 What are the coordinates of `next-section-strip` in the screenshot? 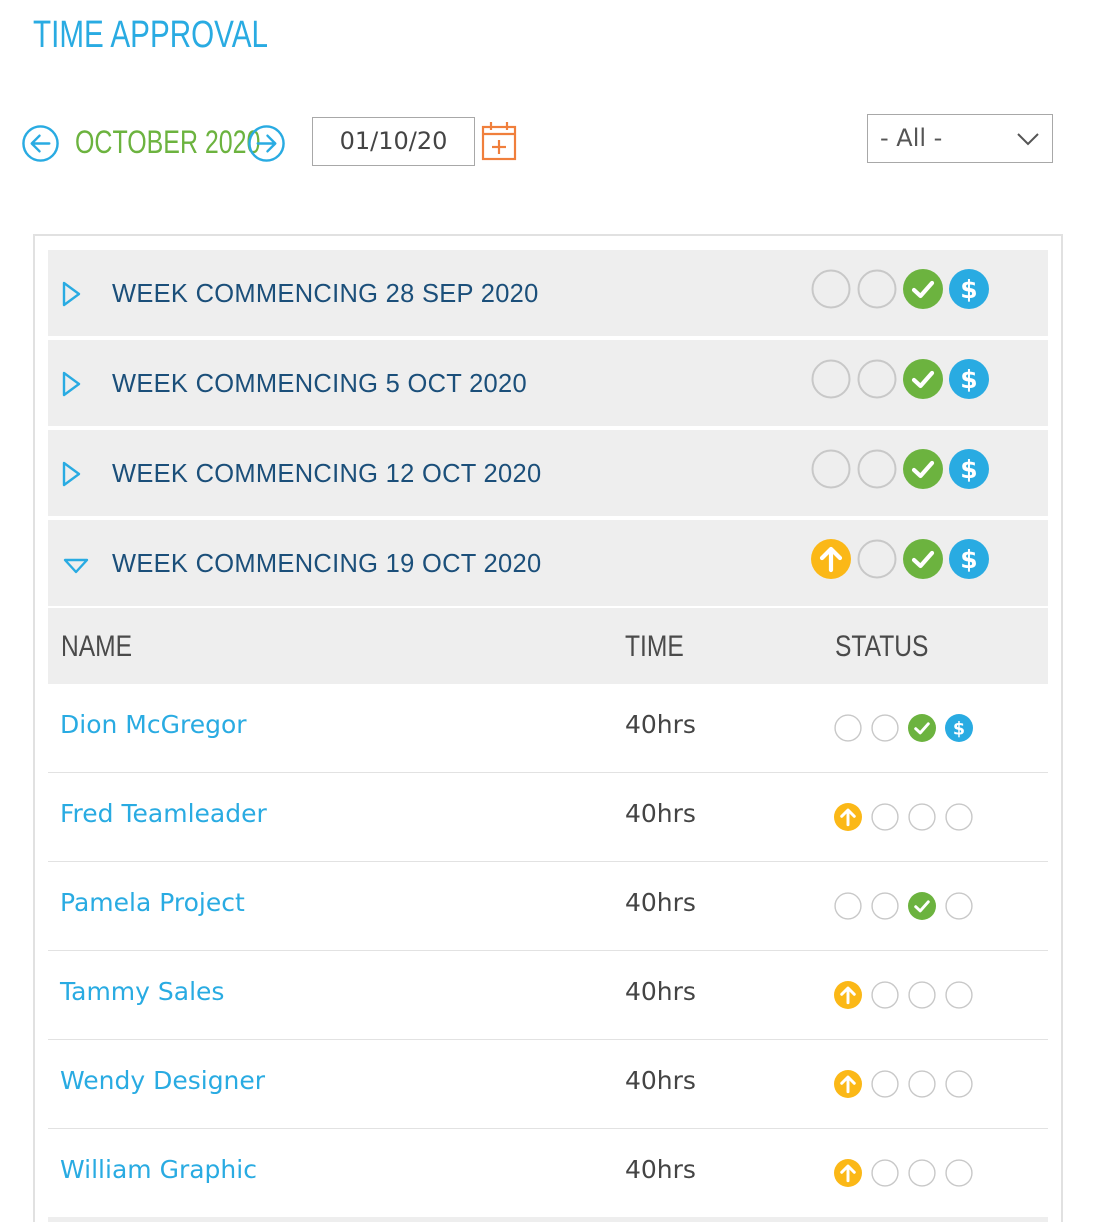 It's located at (548, 1219).